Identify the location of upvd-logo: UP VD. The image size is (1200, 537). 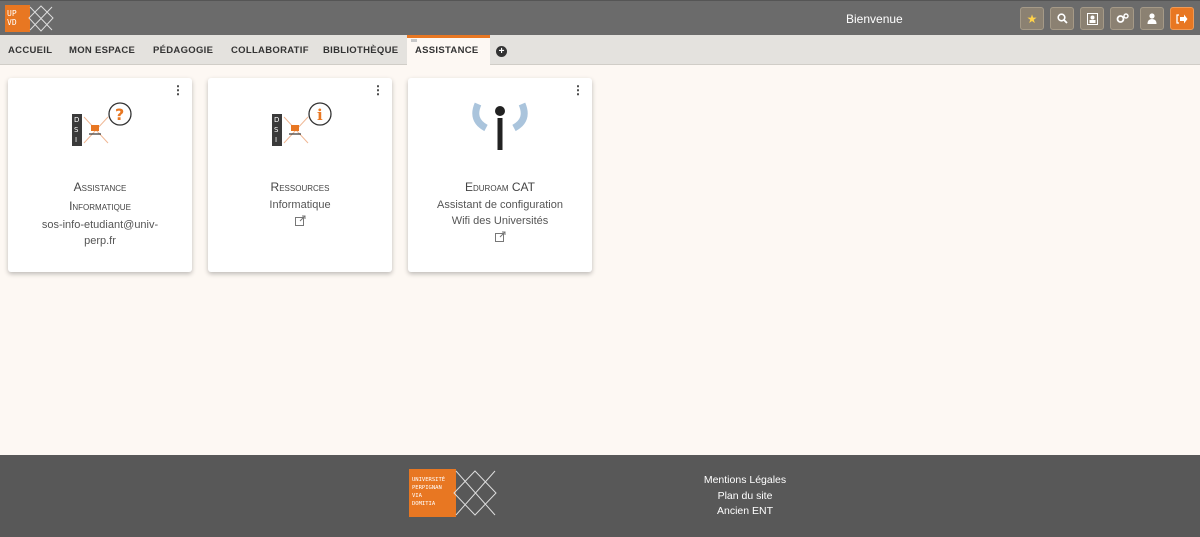
(29, 18).